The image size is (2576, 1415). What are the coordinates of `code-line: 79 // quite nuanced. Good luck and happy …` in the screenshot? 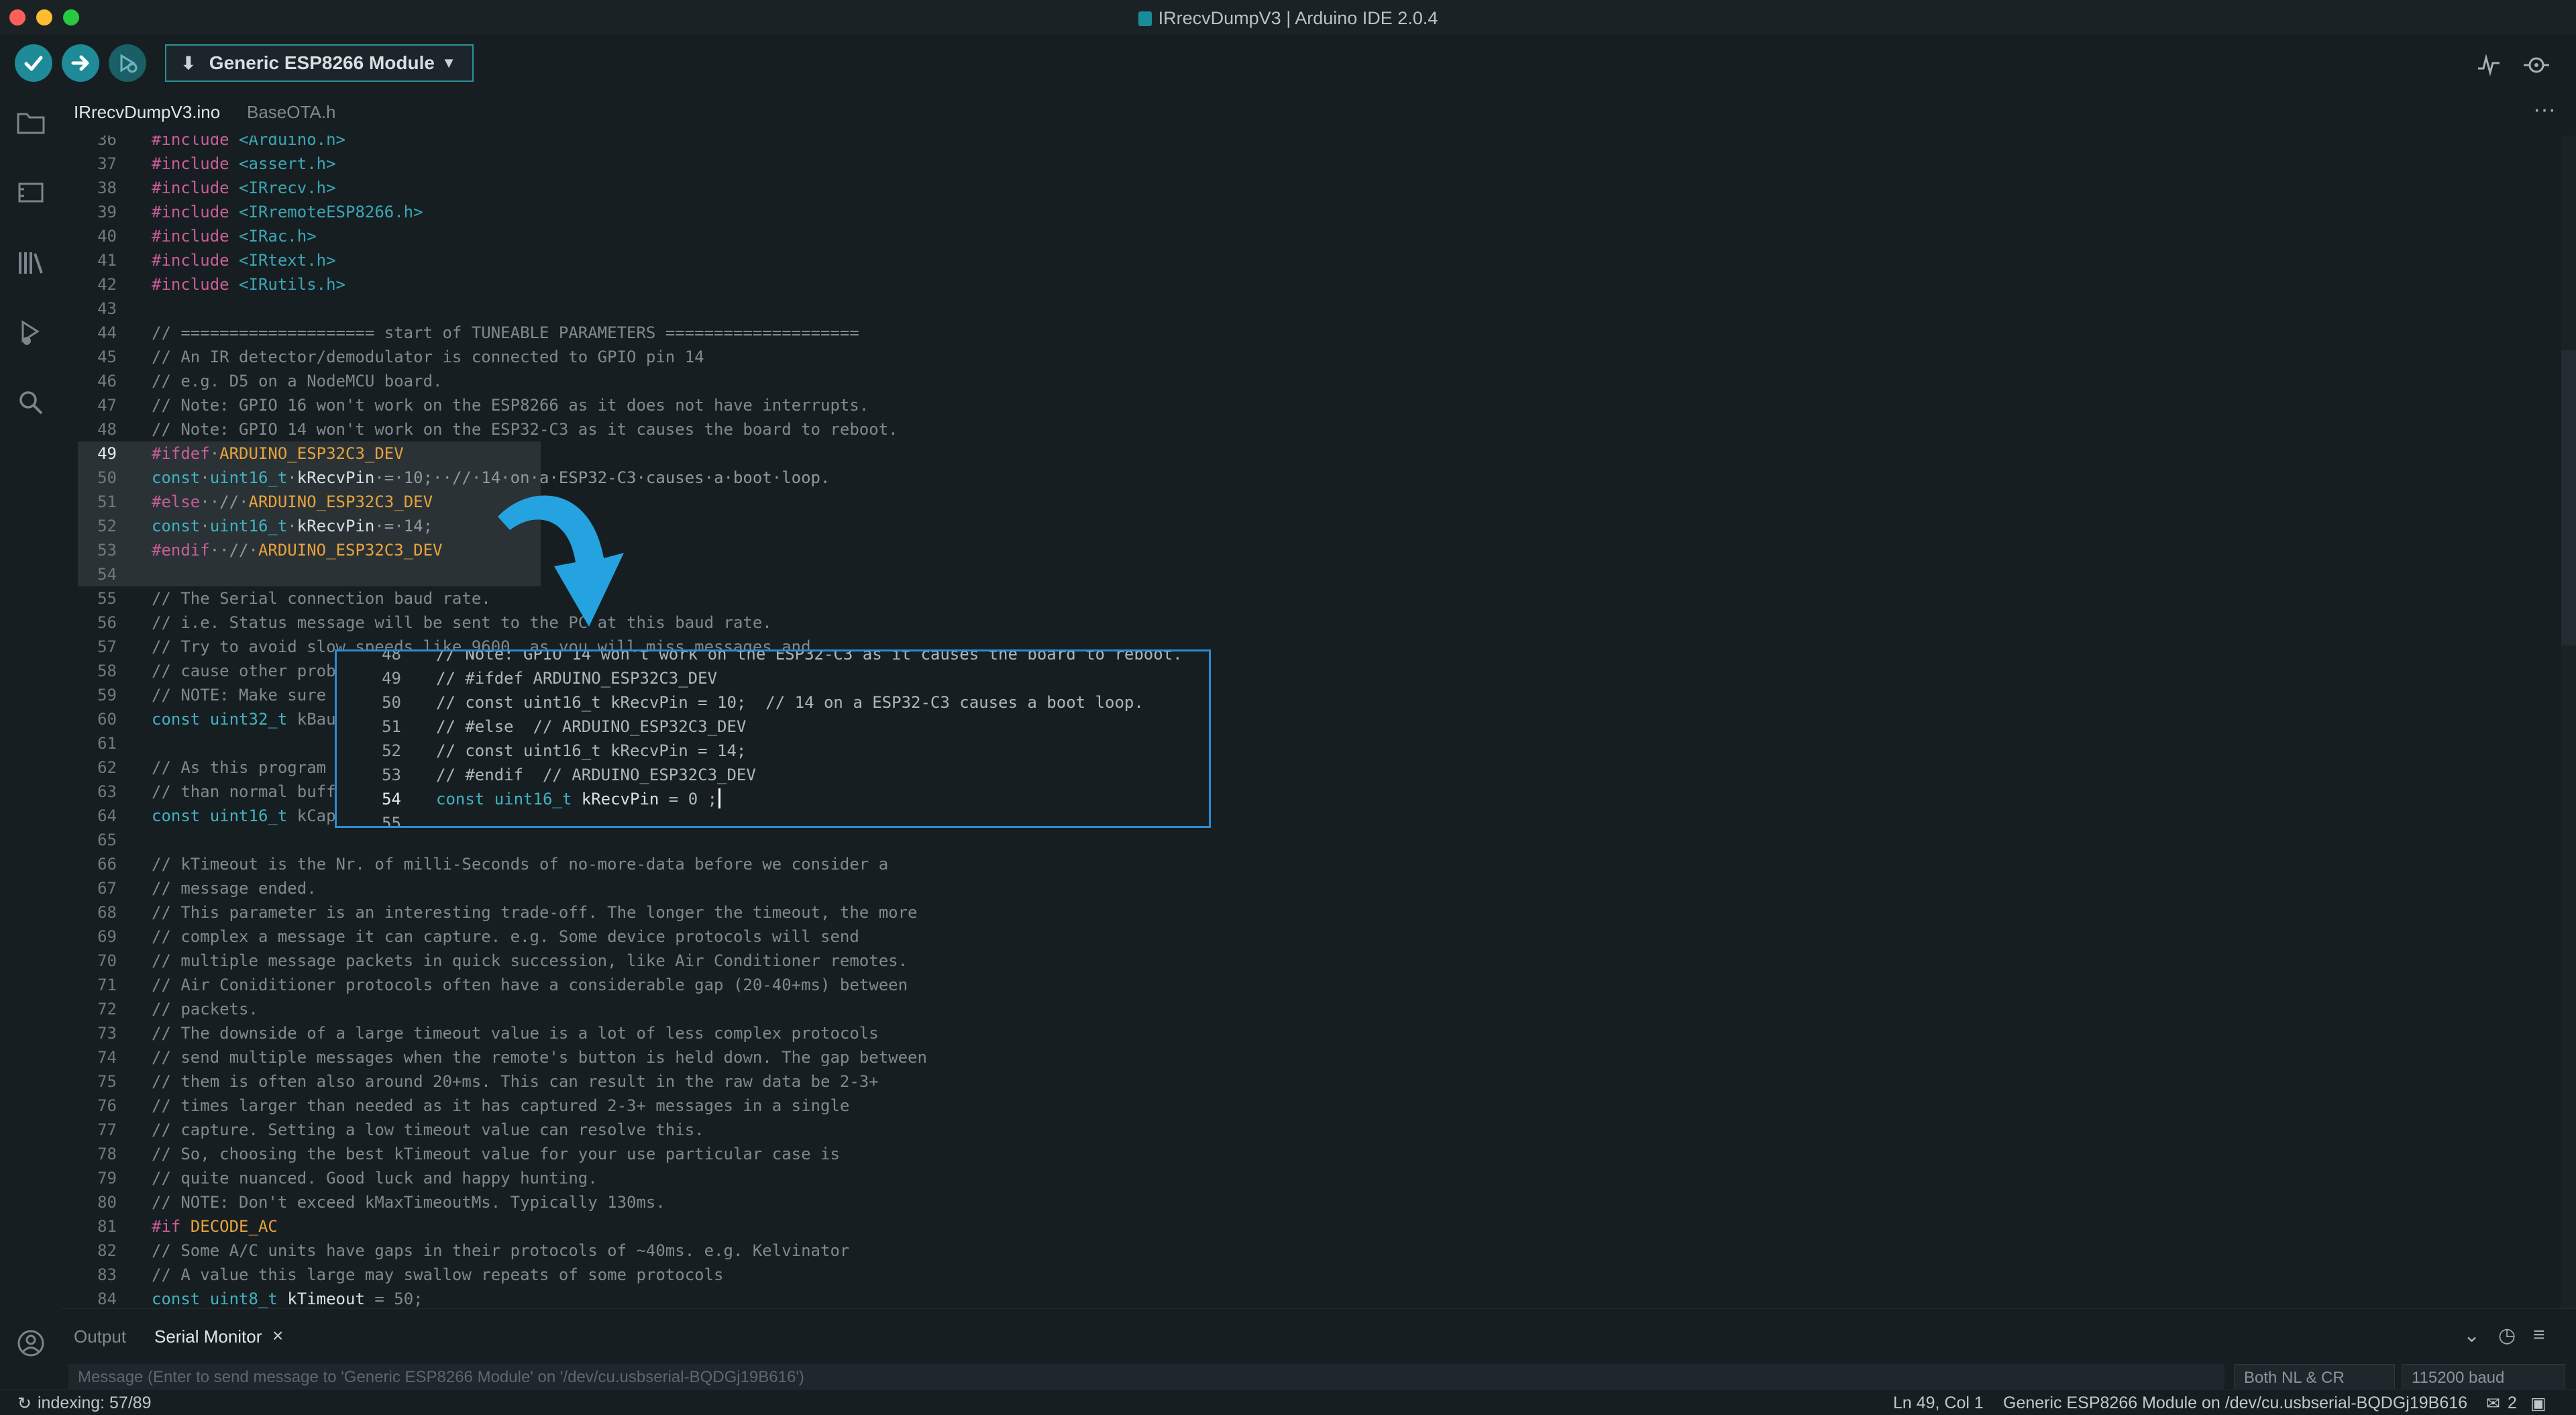 It's located at (1303, 1178).